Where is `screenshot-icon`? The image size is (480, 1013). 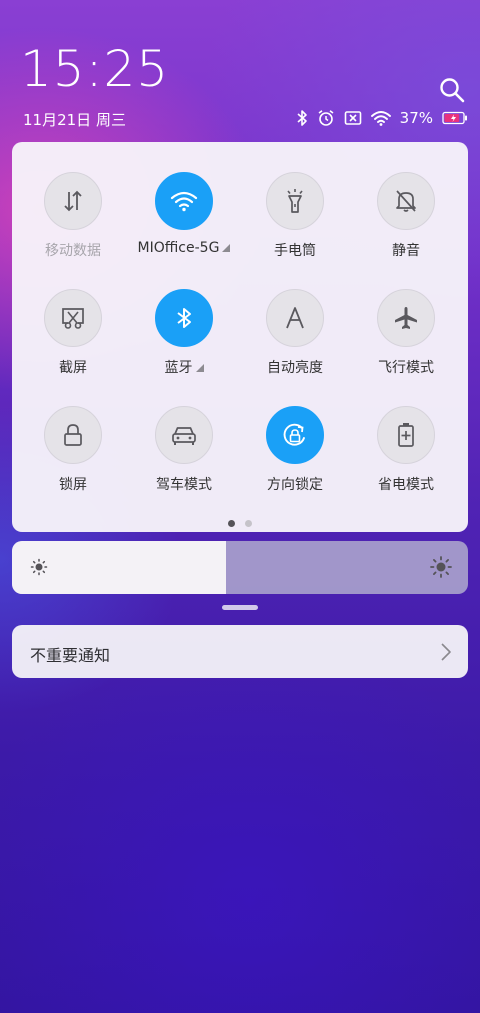 screenshot-icon is located at coordinates (73, 318).